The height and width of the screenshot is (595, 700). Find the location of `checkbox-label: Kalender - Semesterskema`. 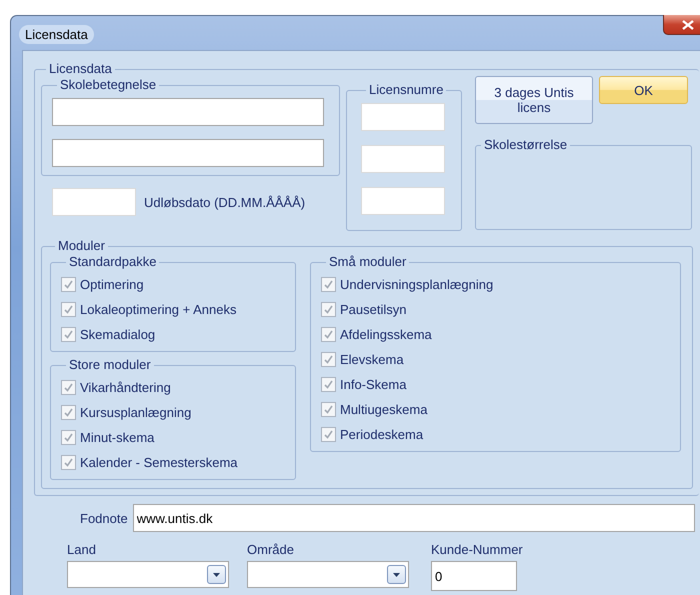

checkbox-label: Kalender - Semesterskema is located at coordinates (159, 462).